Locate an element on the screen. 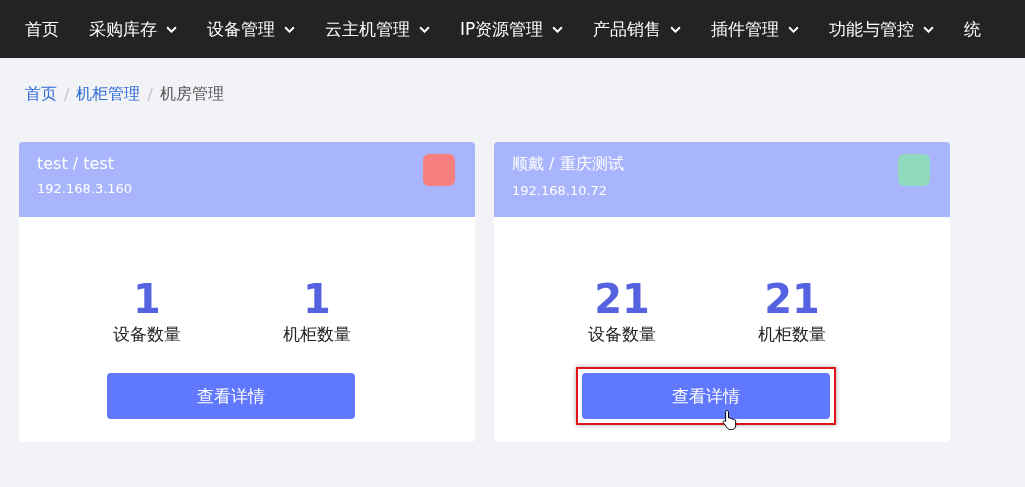  breadcrumb-link: 首页 is located at coordinates (41, 94).